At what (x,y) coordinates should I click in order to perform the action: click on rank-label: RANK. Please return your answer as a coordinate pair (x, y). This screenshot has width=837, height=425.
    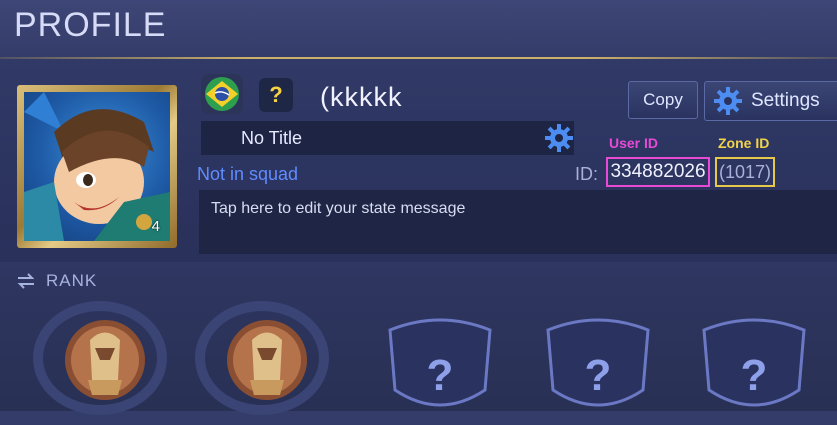
    Looking at the image, I should click on (72, 280).